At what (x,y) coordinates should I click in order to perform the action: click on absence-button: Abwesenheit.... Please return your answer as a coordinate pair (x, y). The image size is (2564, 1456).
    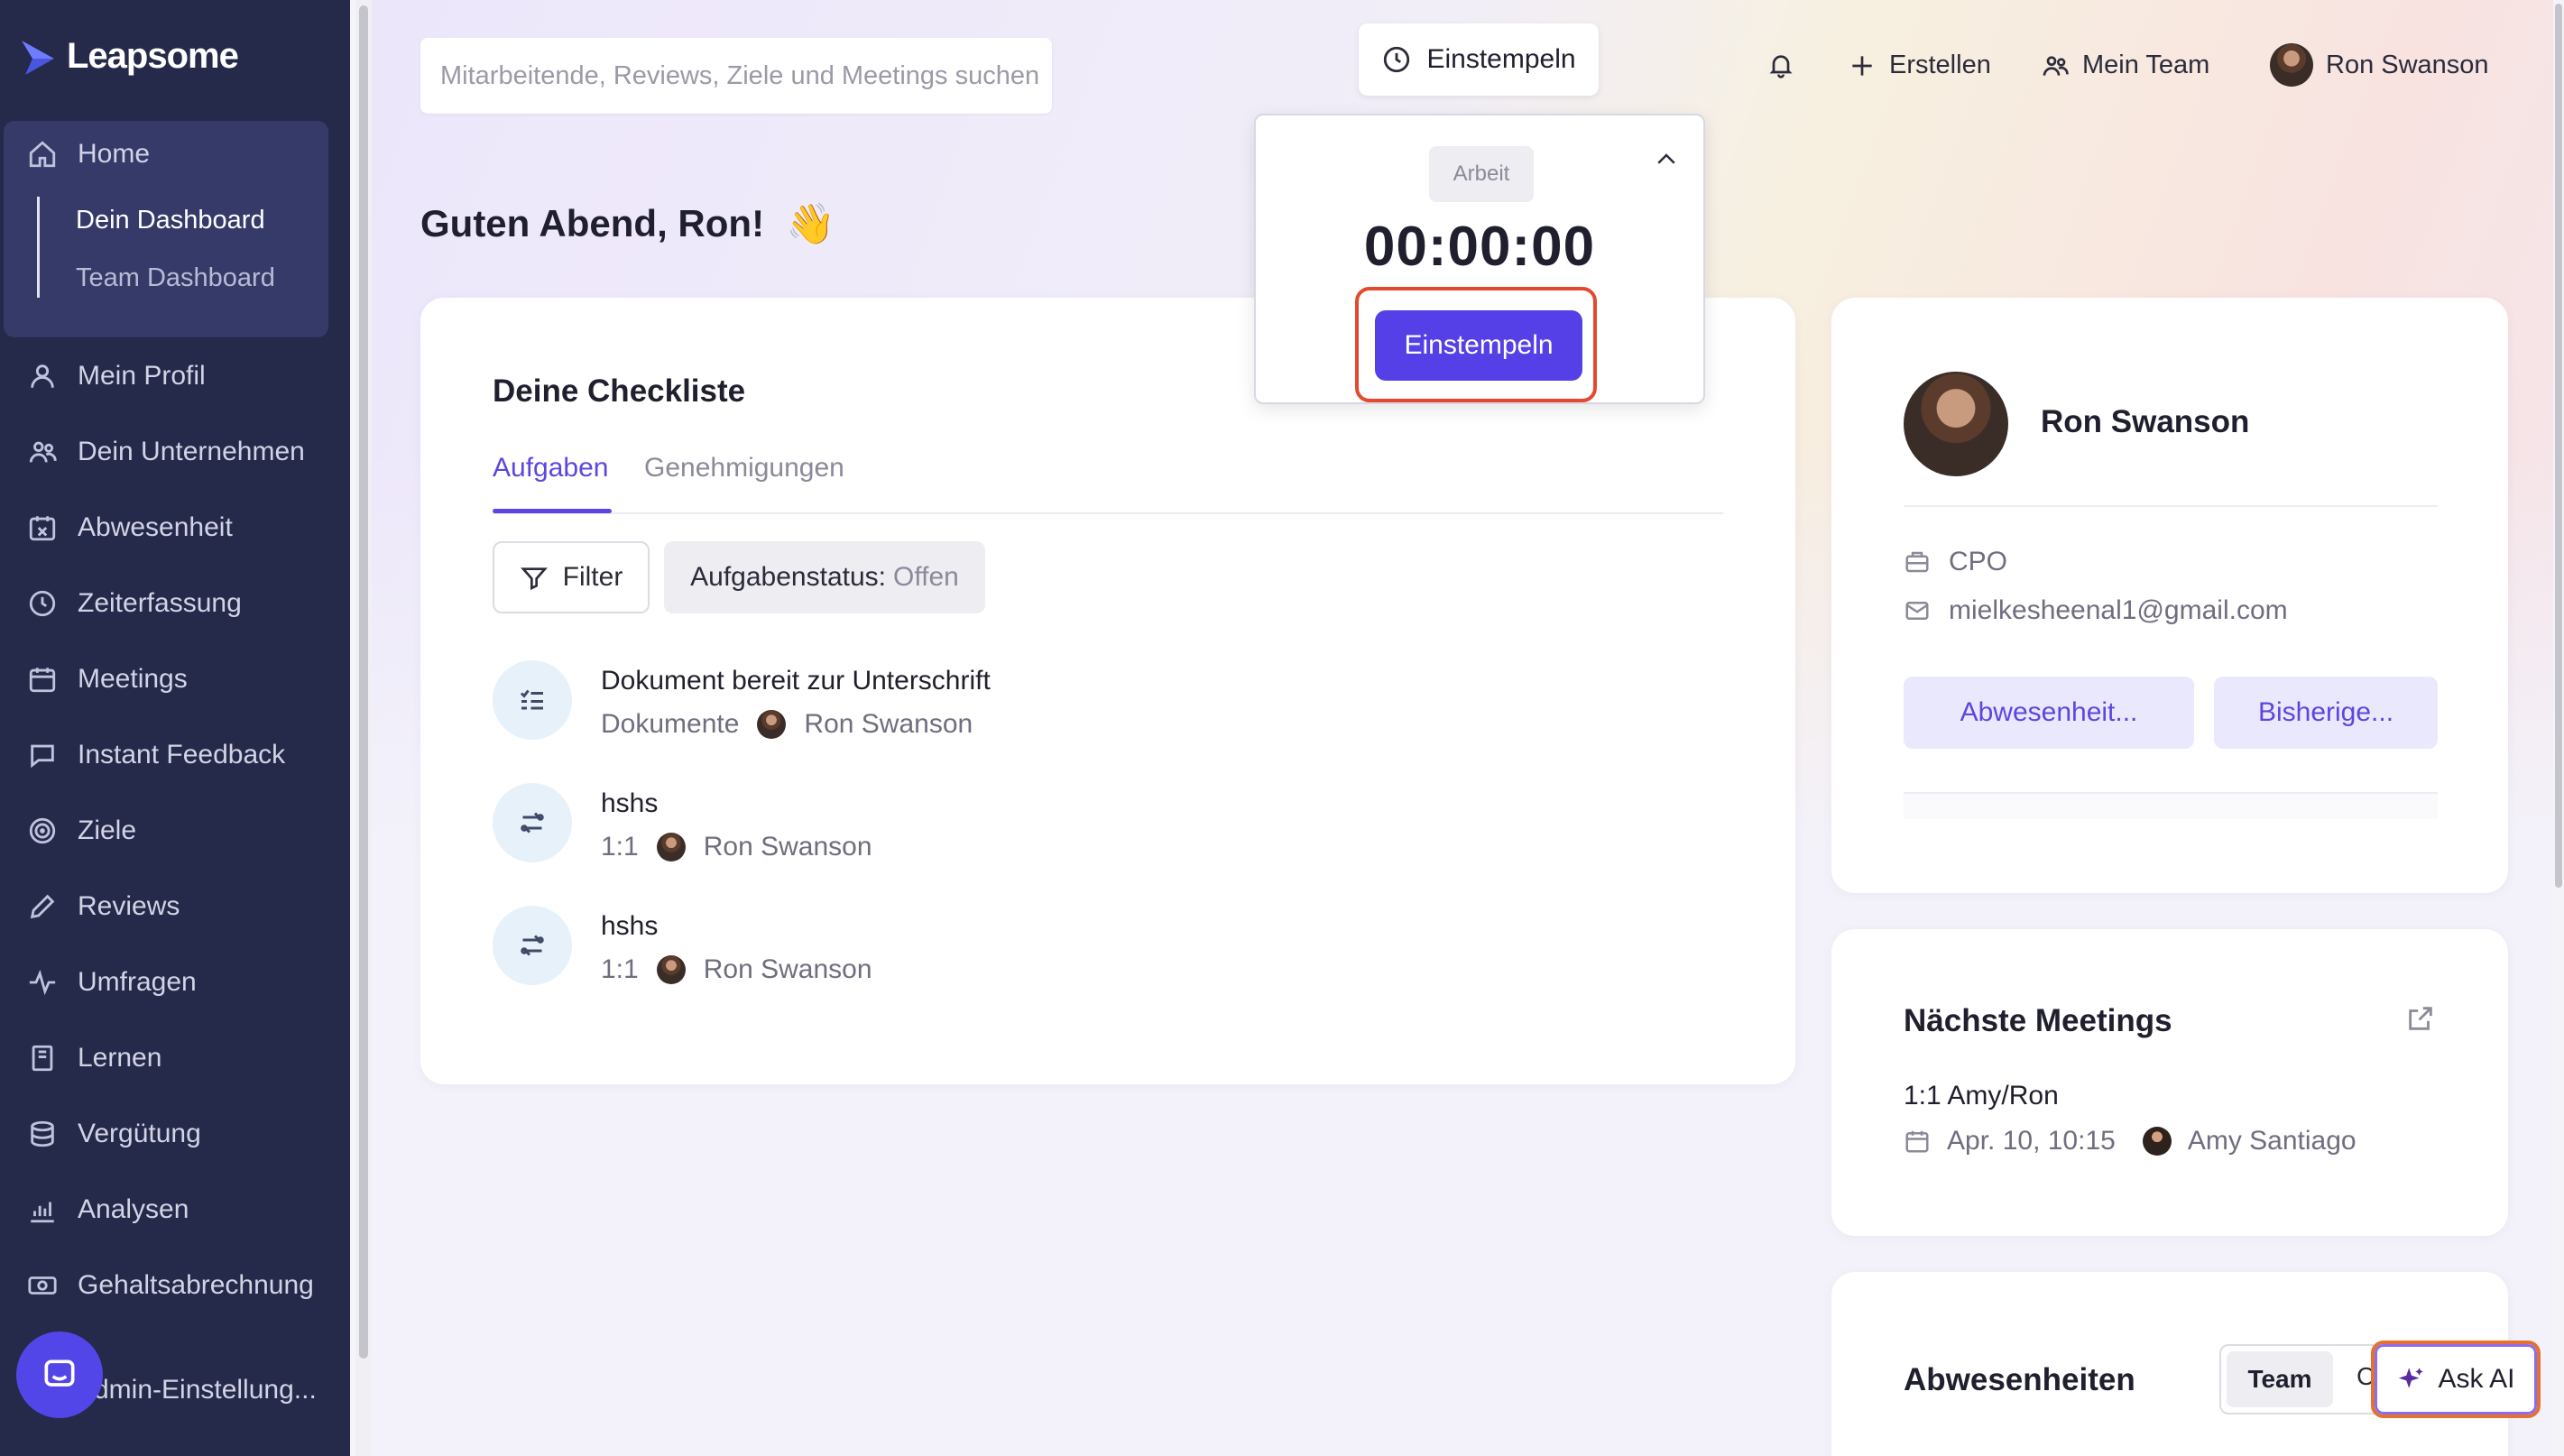
    Looking at the image, I should click on (2049, 713).